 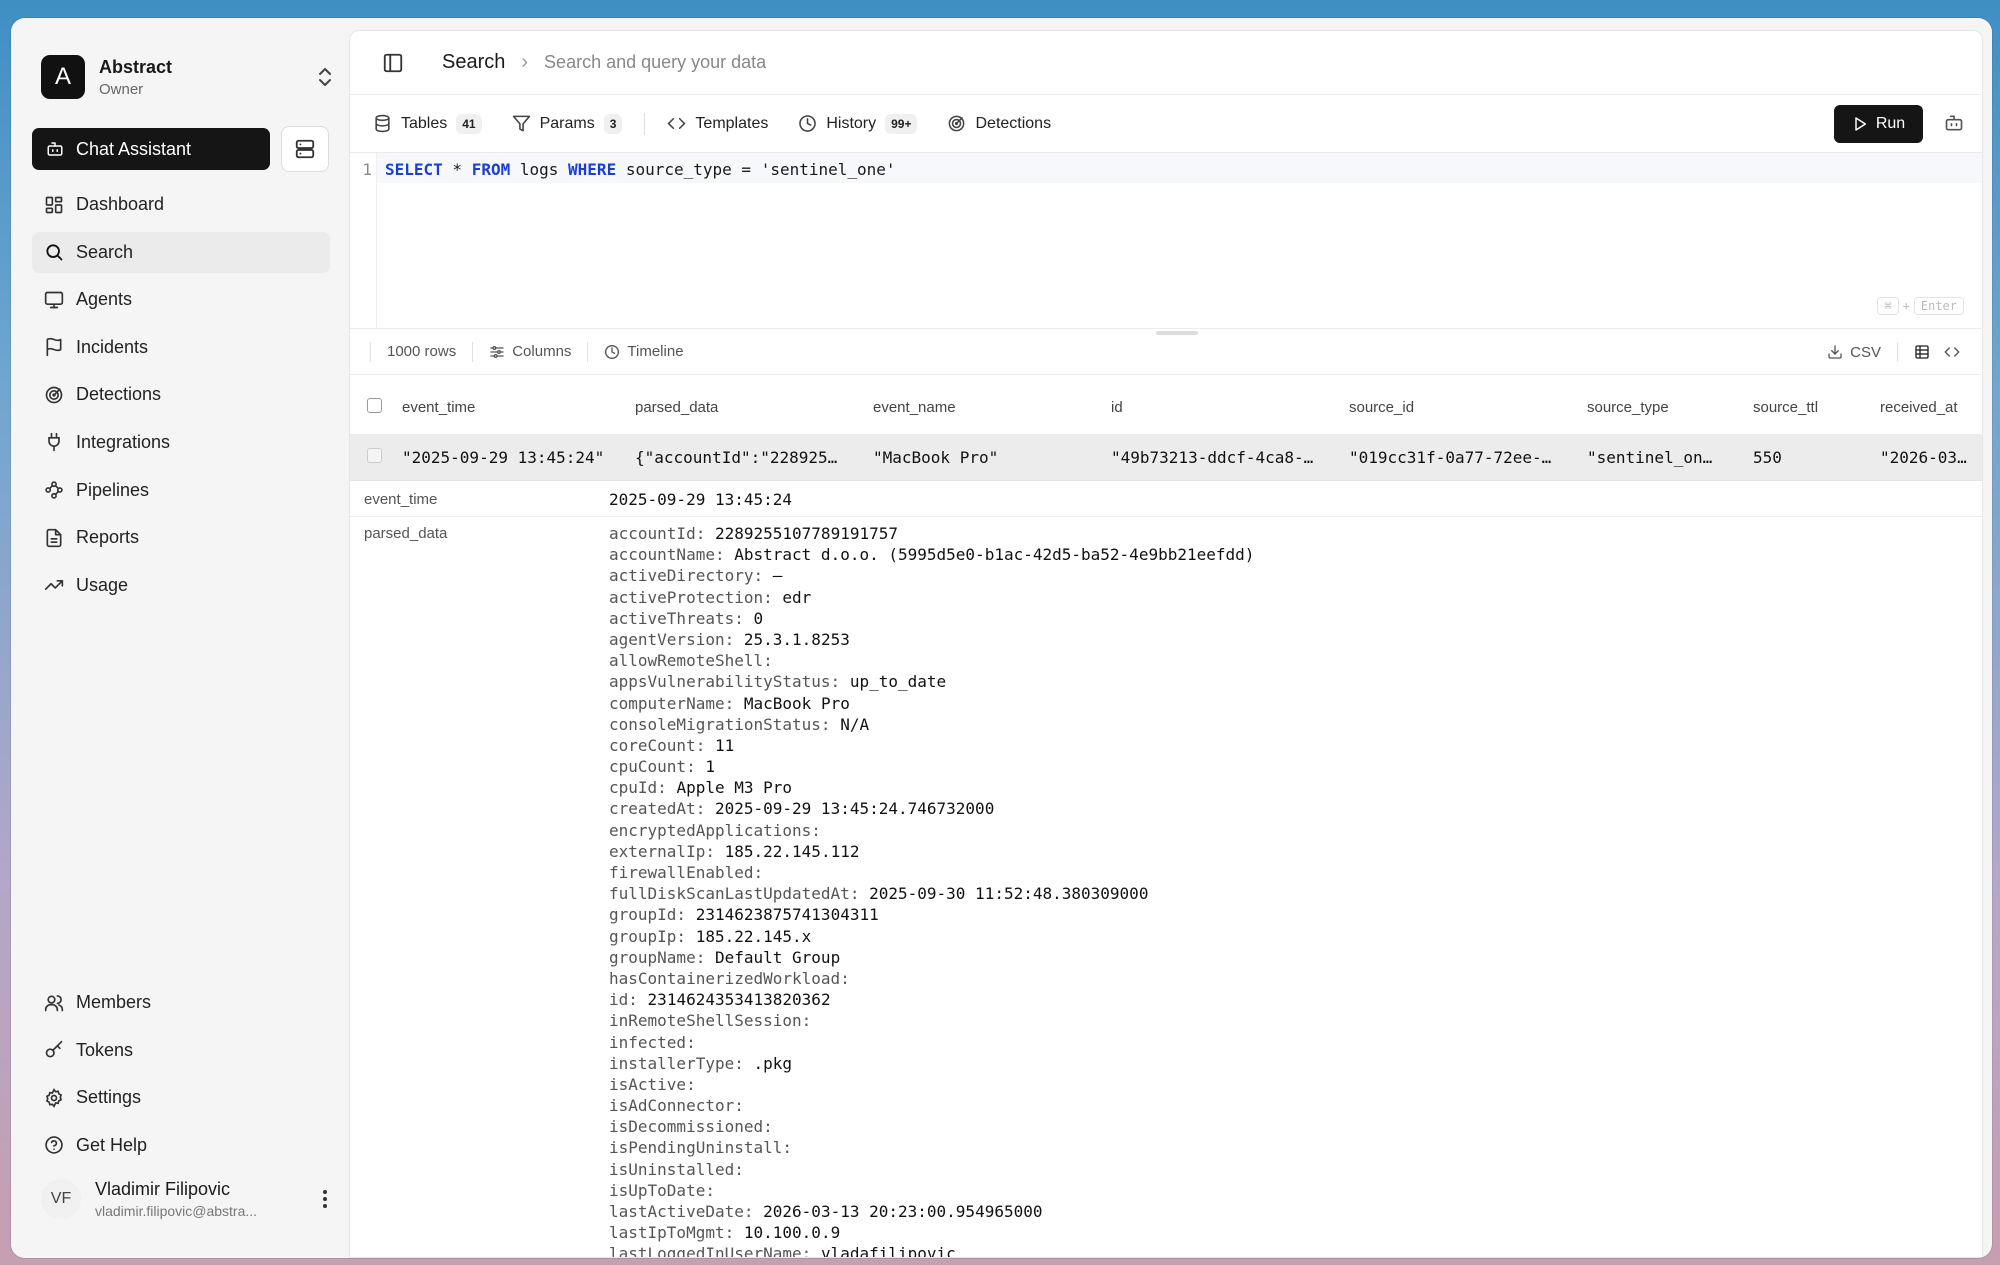 I want to click on detections-button: Detections, so click(x=999, y=123).